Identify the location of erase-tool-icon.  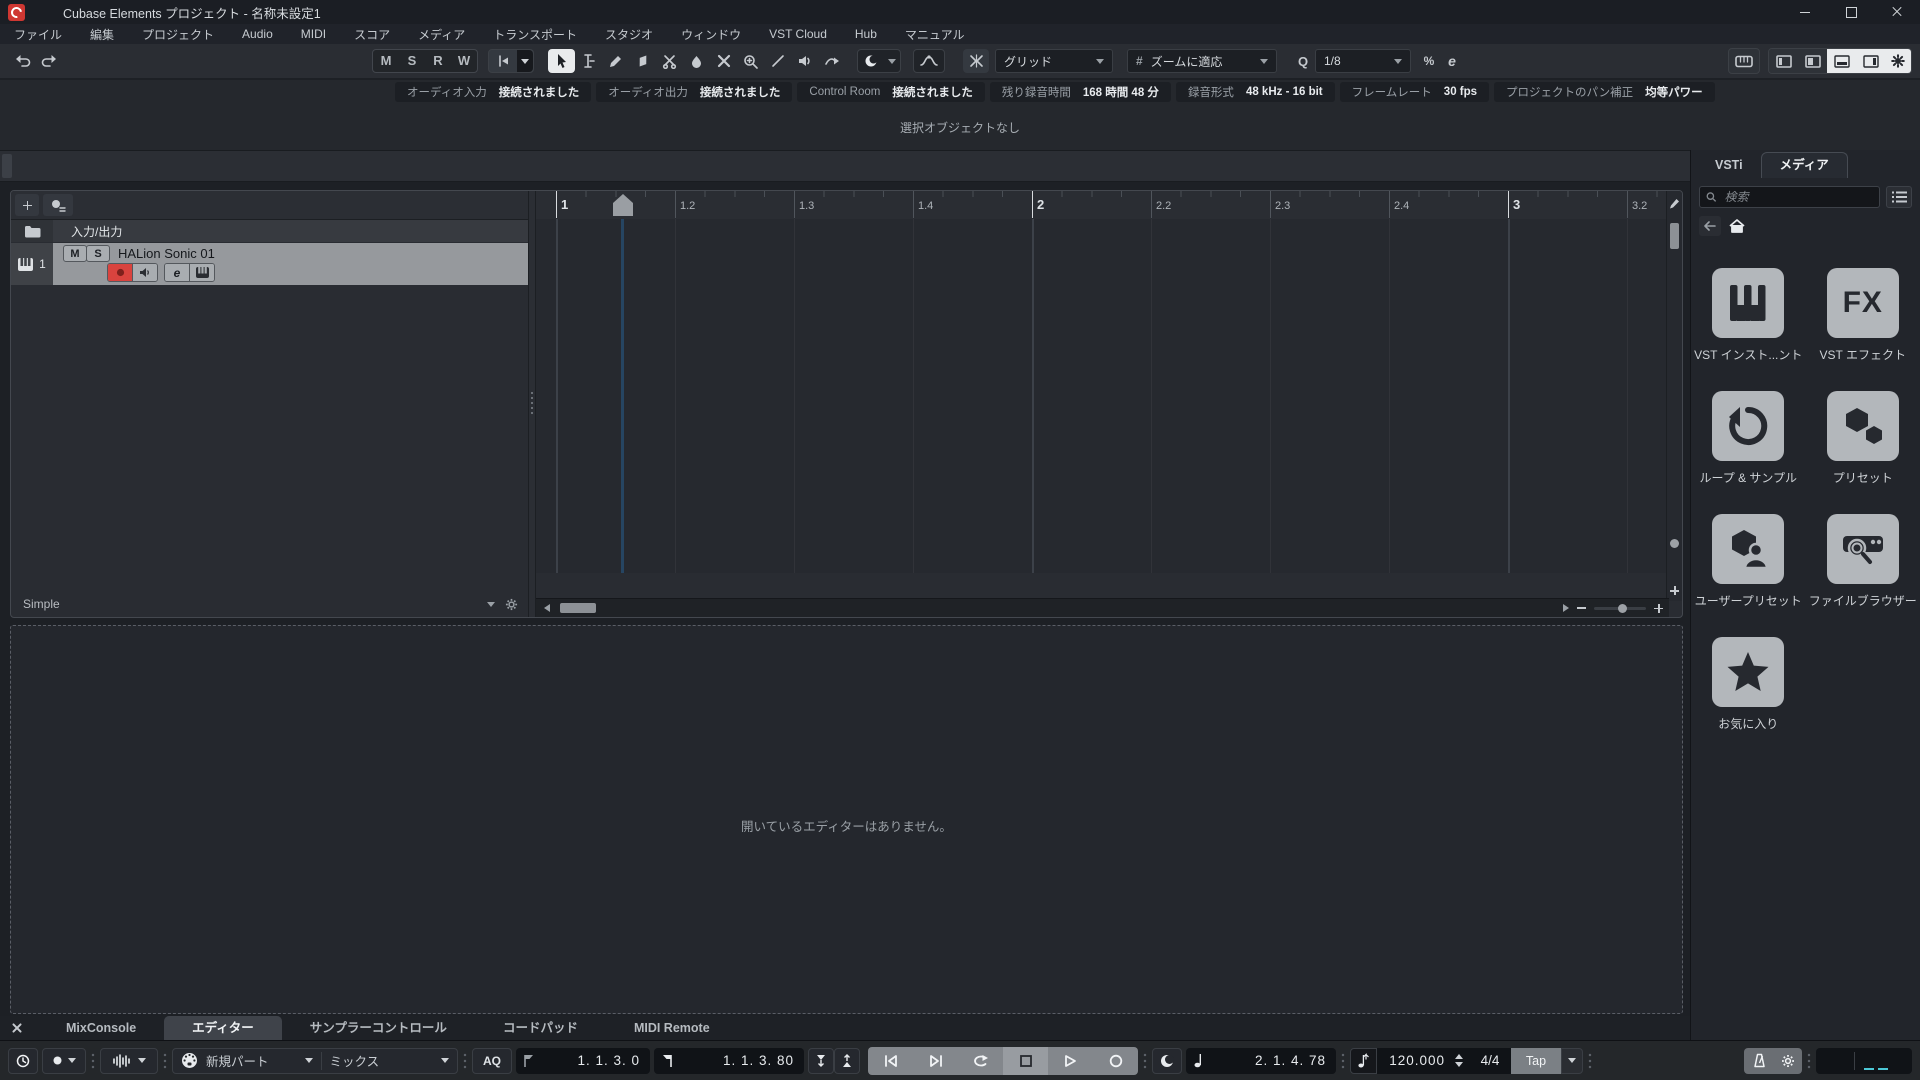
(642, 61).